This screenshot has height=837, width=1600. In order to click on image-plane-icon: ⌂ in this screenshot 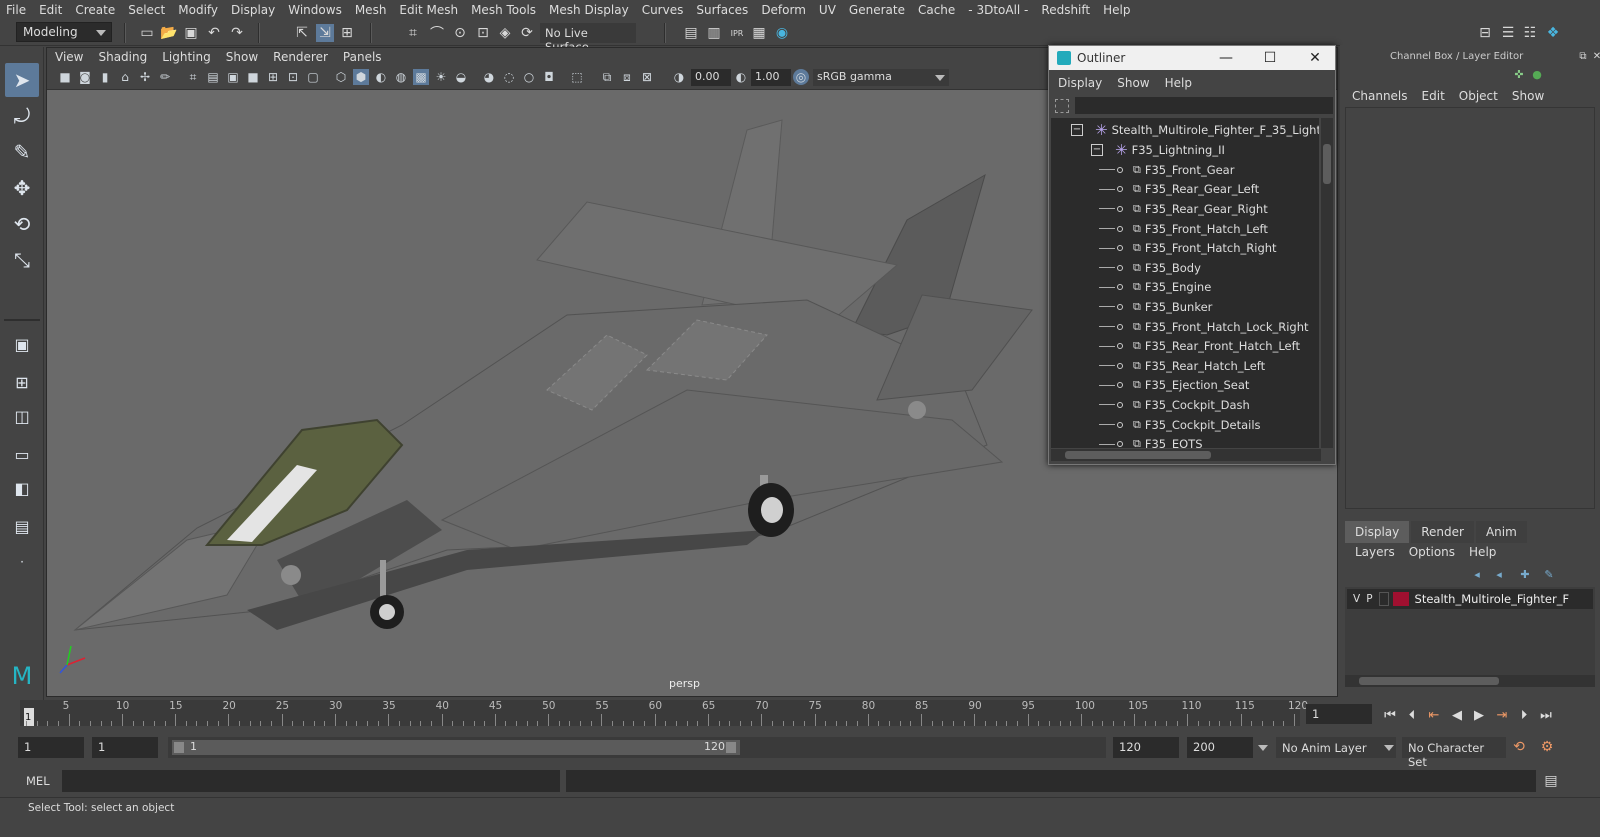, I will do `click(125, 77)`.